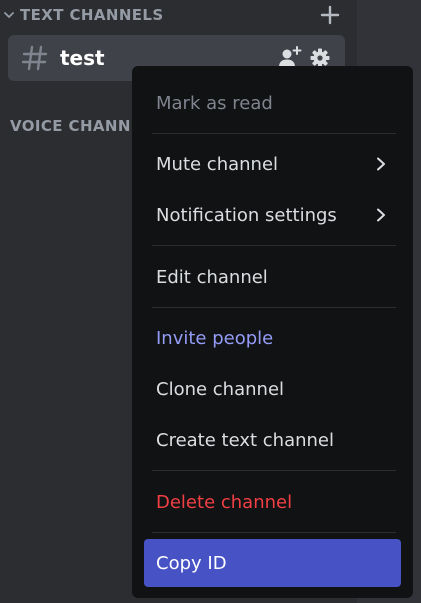 The width and height of the screenshot is (421, 603). I want to click on menu-item-label: Create text channel, so click(245, 440).